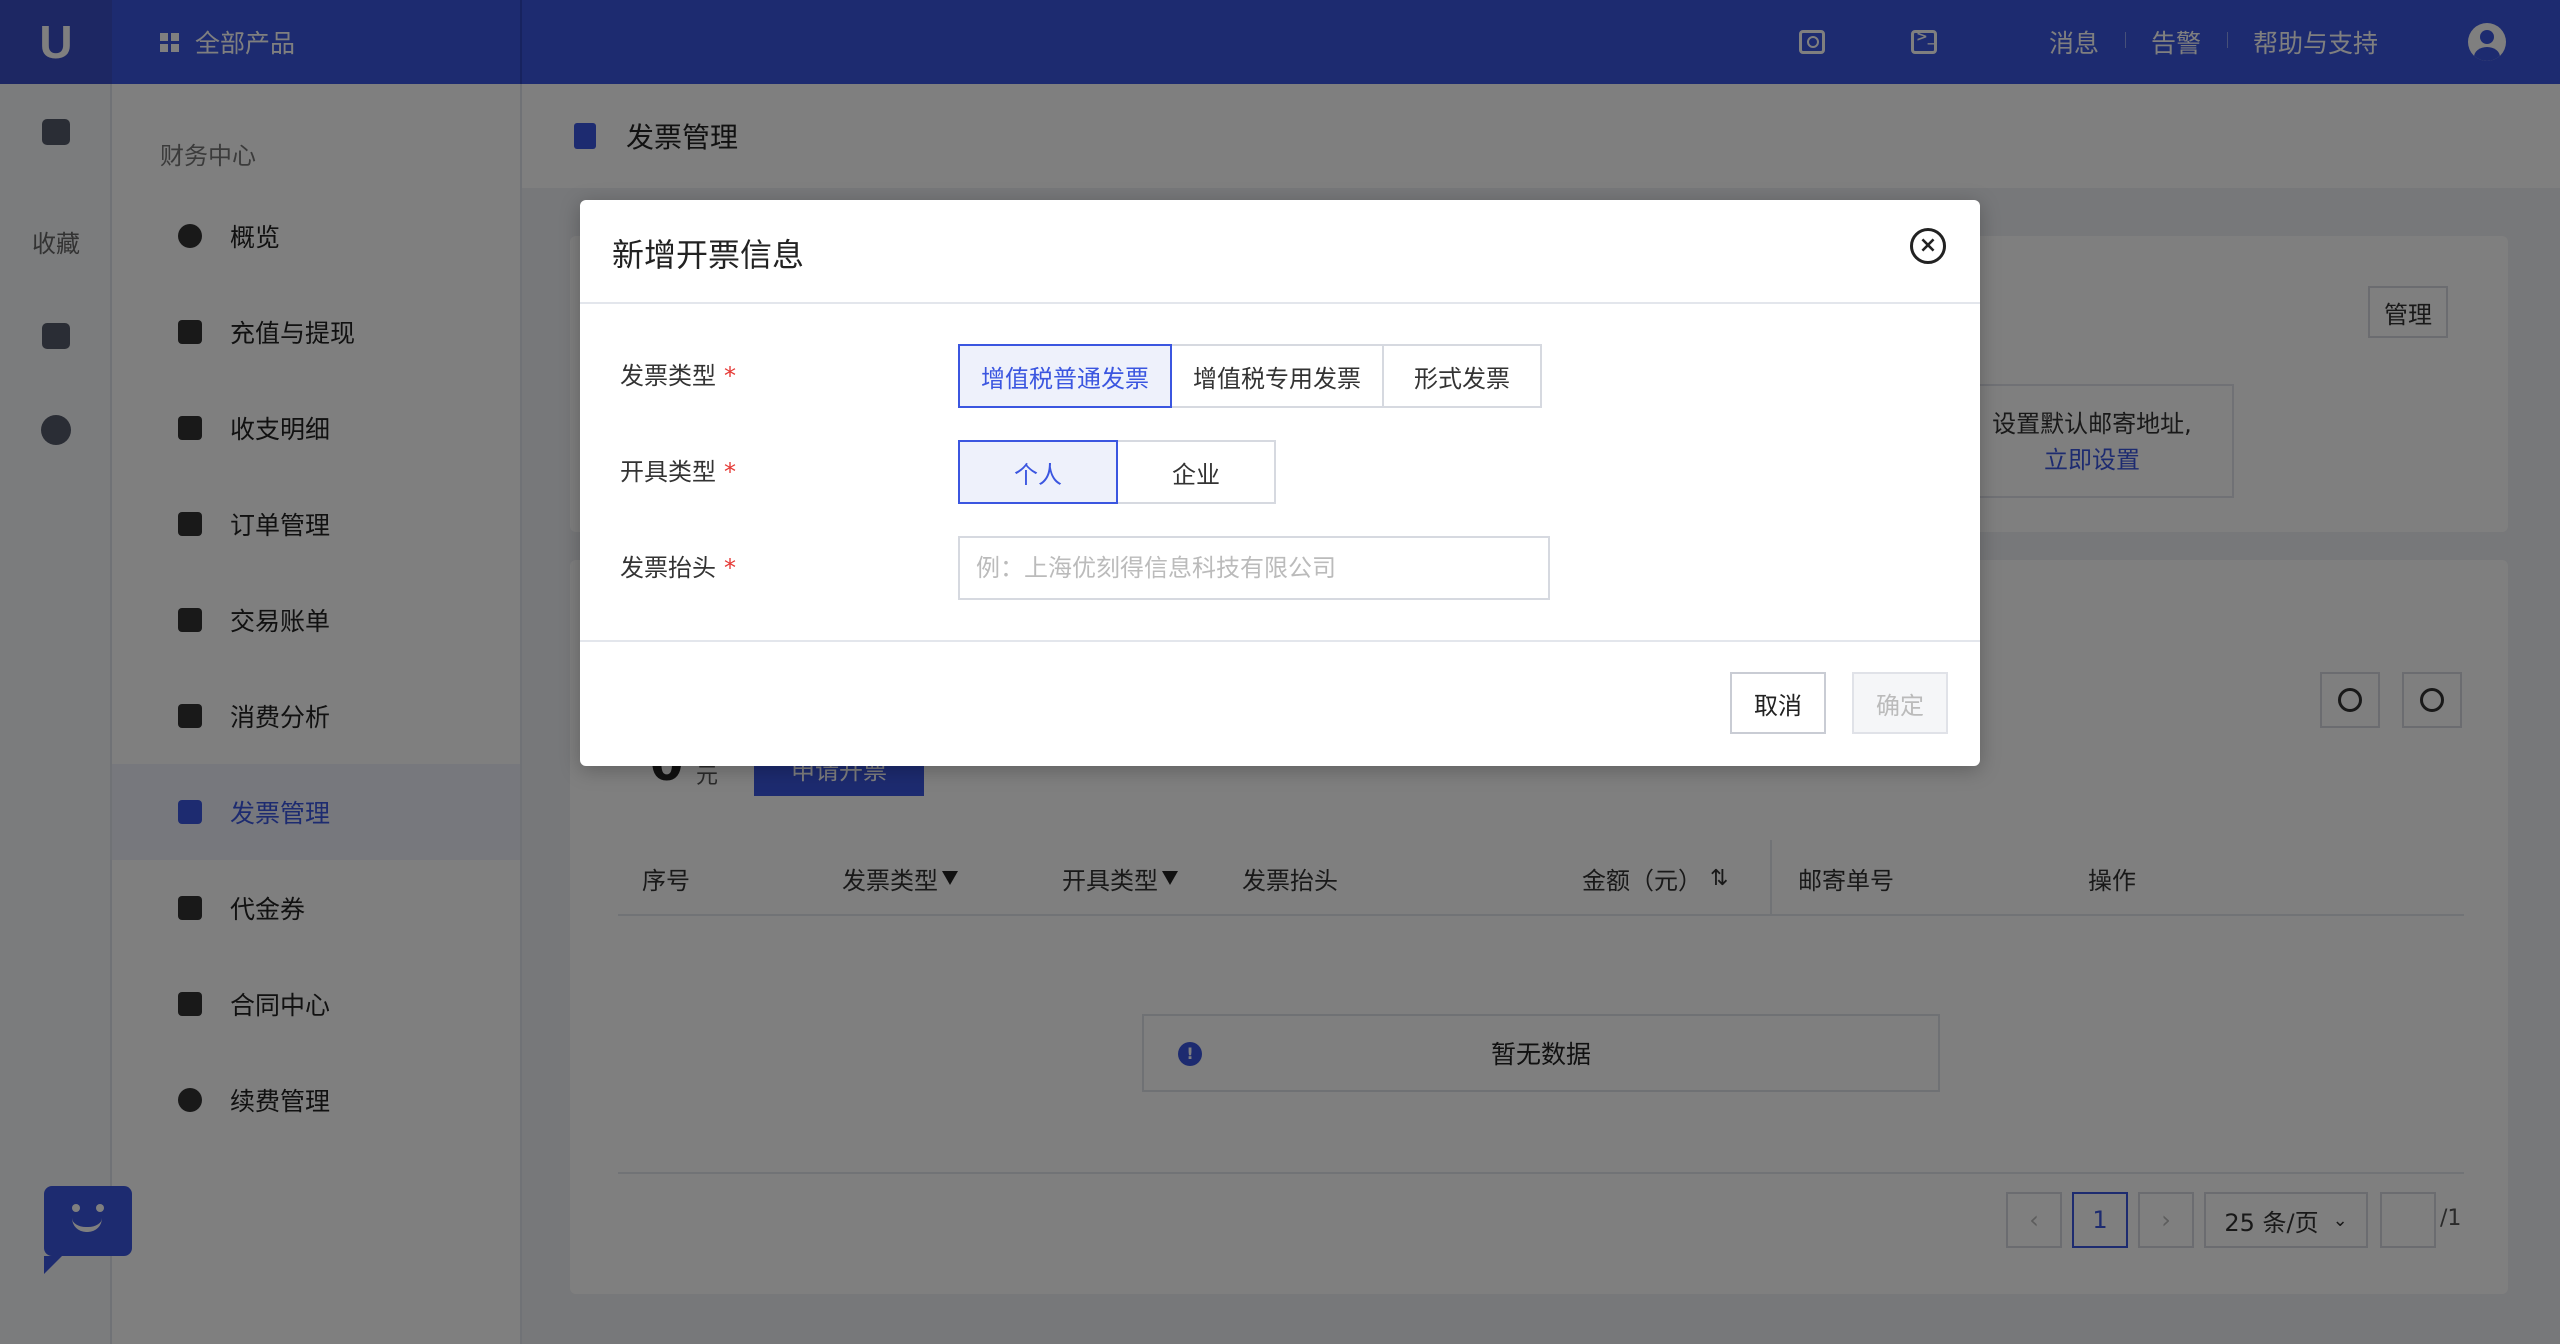 Image resolution: width=2560 pixels, height=1344 pixels. I want to click on issue-type-option-enterprise: 企业, so click(1196, 472).